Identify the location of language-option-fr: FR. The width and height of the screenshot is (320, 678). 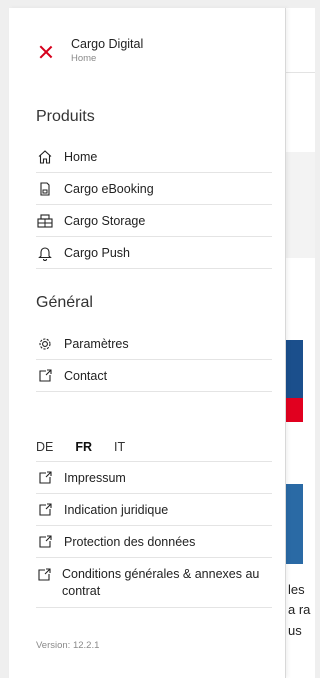
(83, 447).